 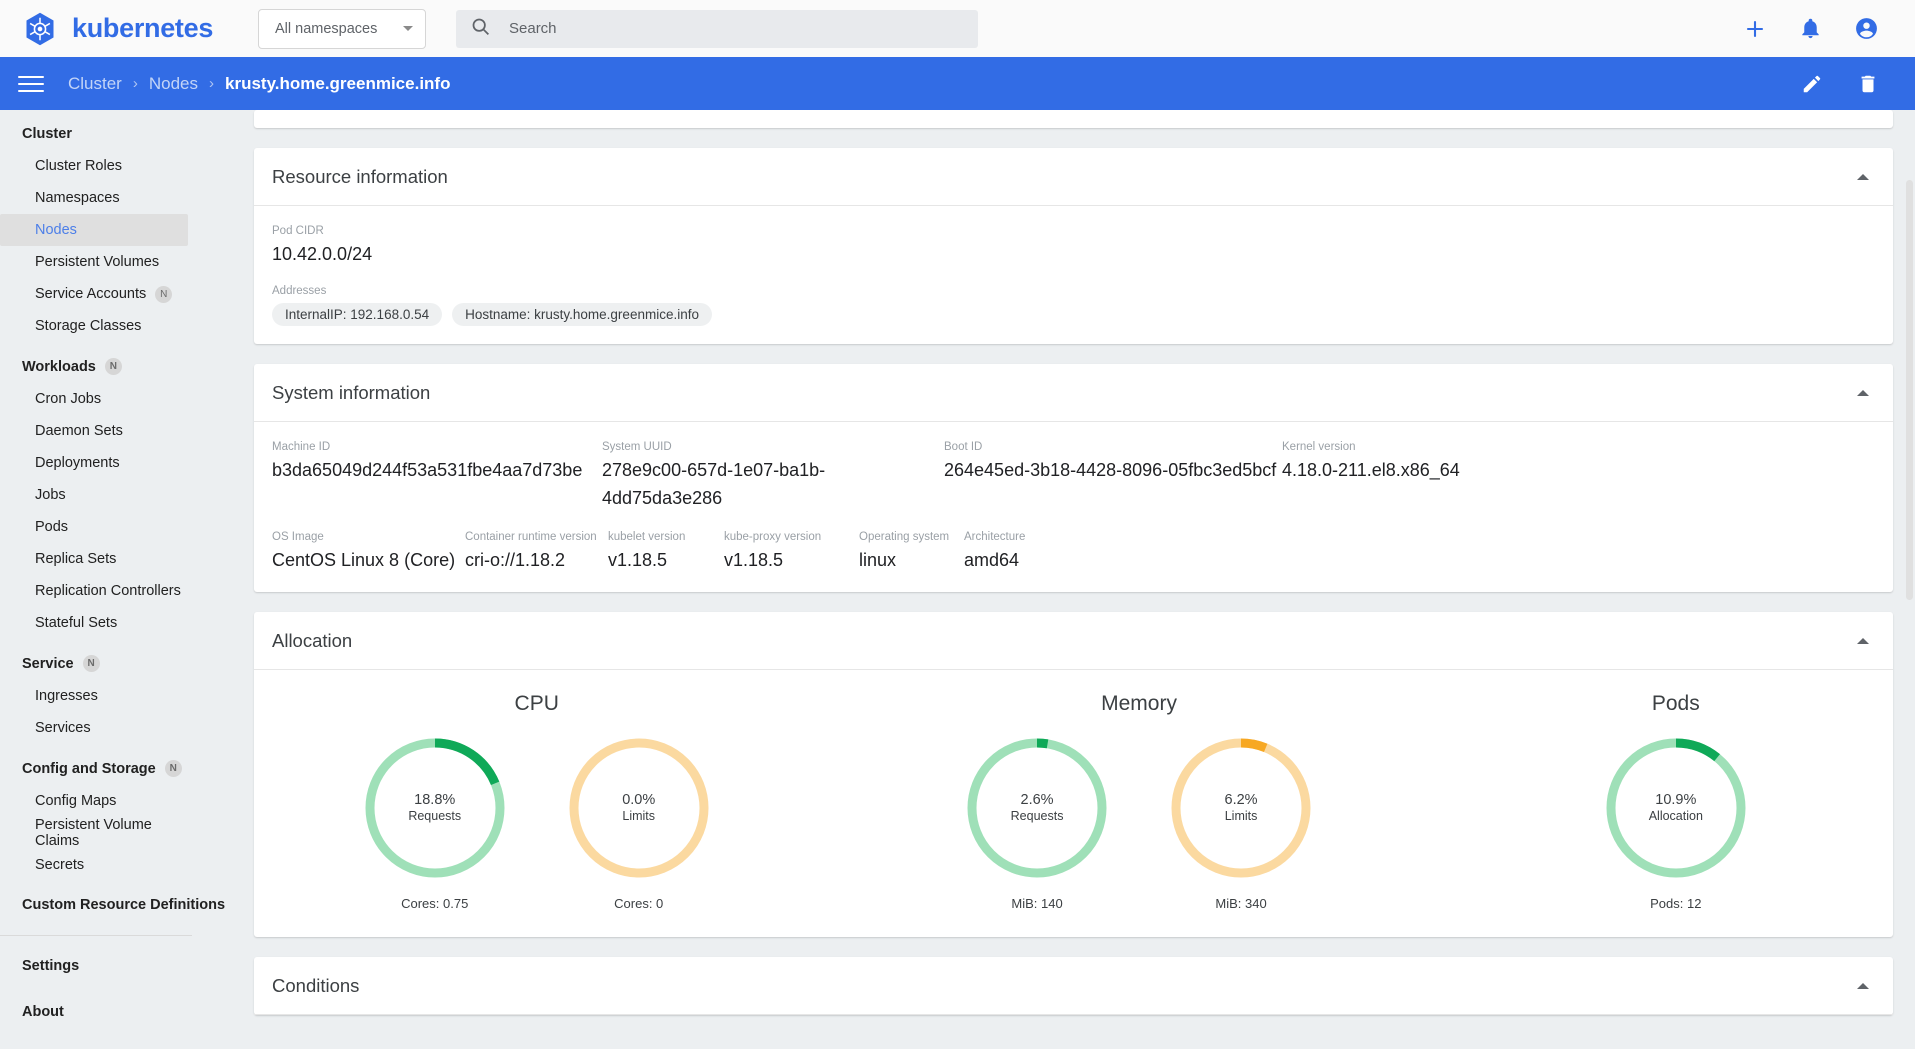 I want to click on donut-center-label: 0.0% Limits, so click(x=639, y=808).